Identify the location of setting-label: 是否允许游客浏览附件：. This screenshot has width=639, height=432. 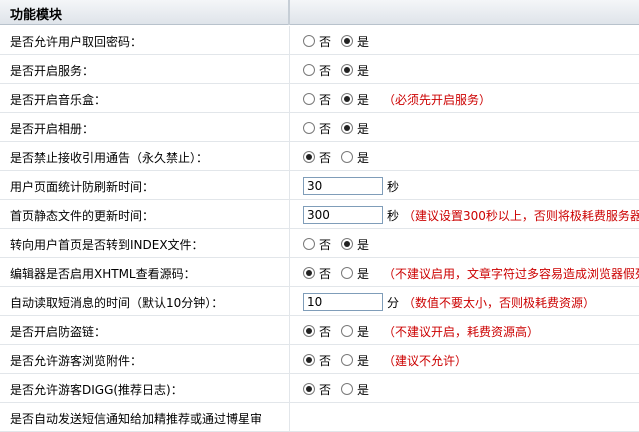
(76, 361).